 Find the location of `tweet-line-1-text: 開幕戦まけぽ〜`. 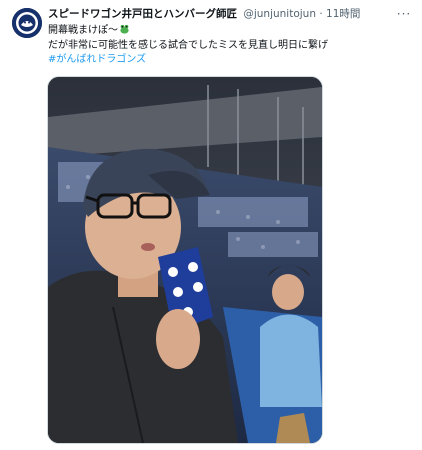

tweet-line-1-text: 開幕戦まけぽ〜 is located at coordinates (83, 30).